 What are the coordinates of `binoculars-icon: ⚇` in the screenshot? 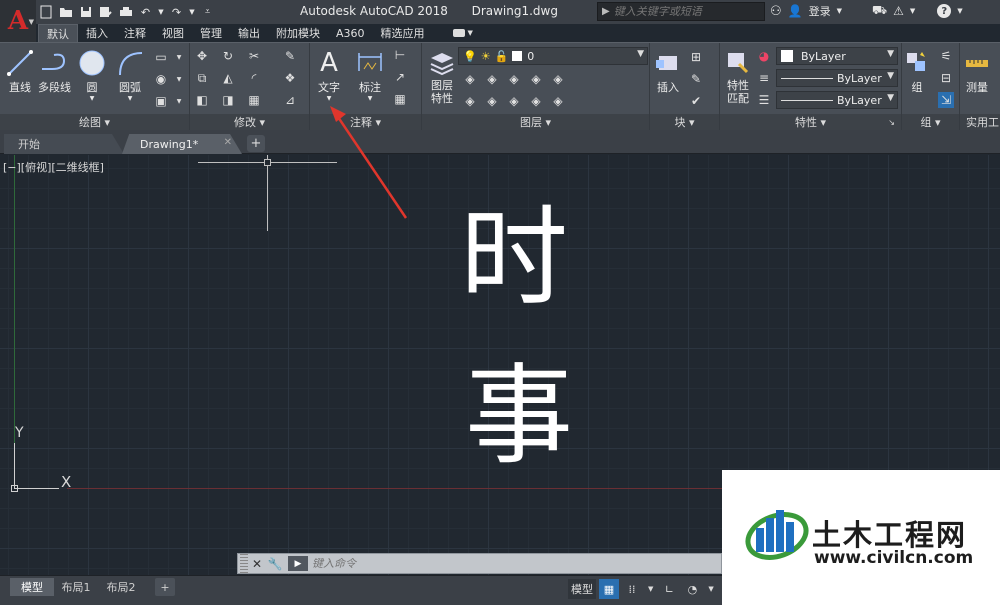 It's located at (776, 11).